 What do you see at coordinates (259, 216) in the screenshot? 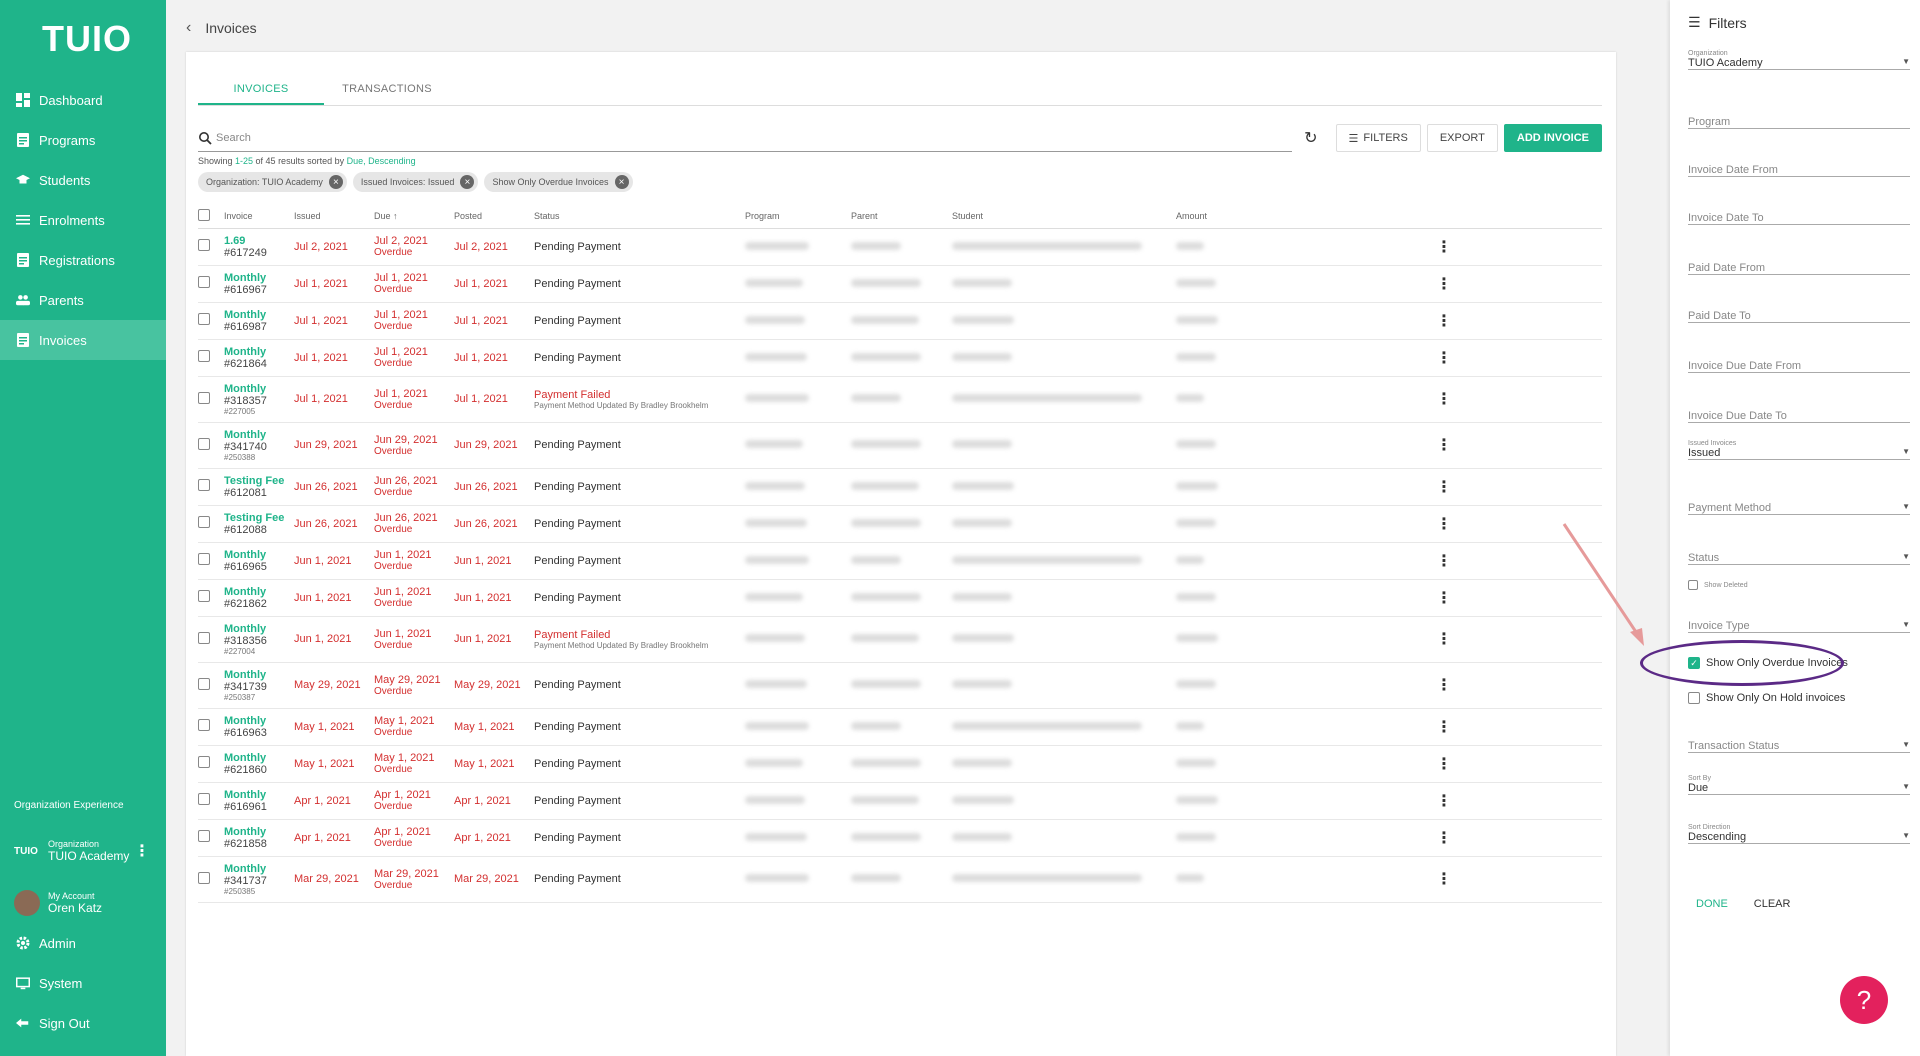
I see `col-invoice: Invoice` at bounding box center [259, 216].